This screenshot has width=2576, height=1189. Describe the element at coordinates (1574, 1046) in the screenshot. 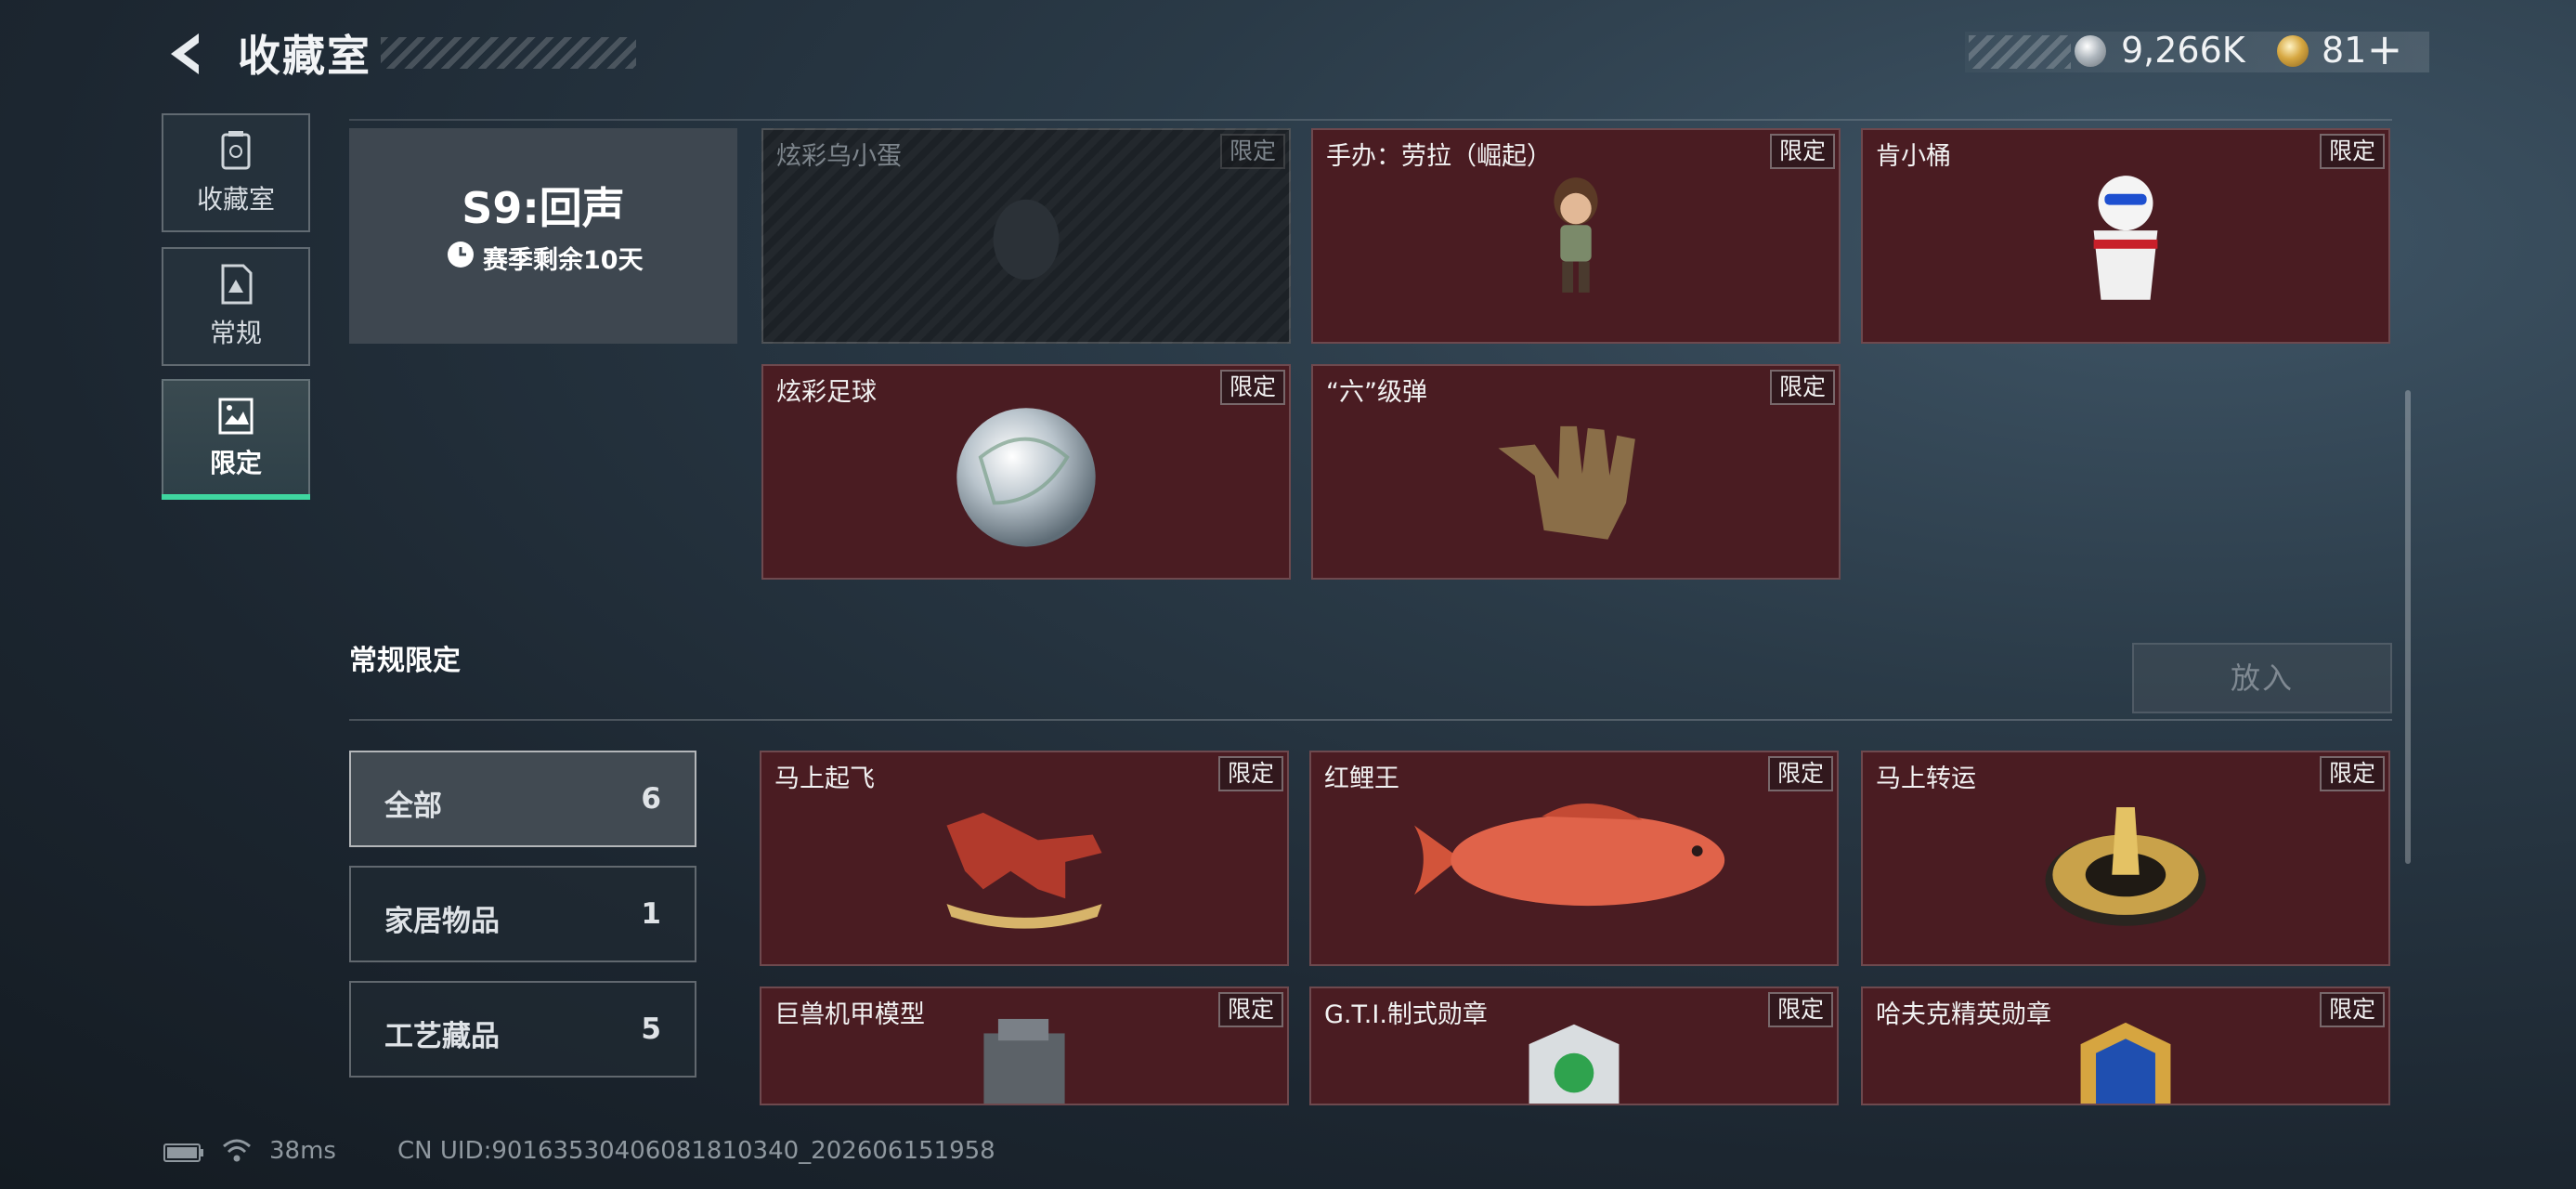

I see `collection-card: G.T.I.制式勋章 限定` at that location.